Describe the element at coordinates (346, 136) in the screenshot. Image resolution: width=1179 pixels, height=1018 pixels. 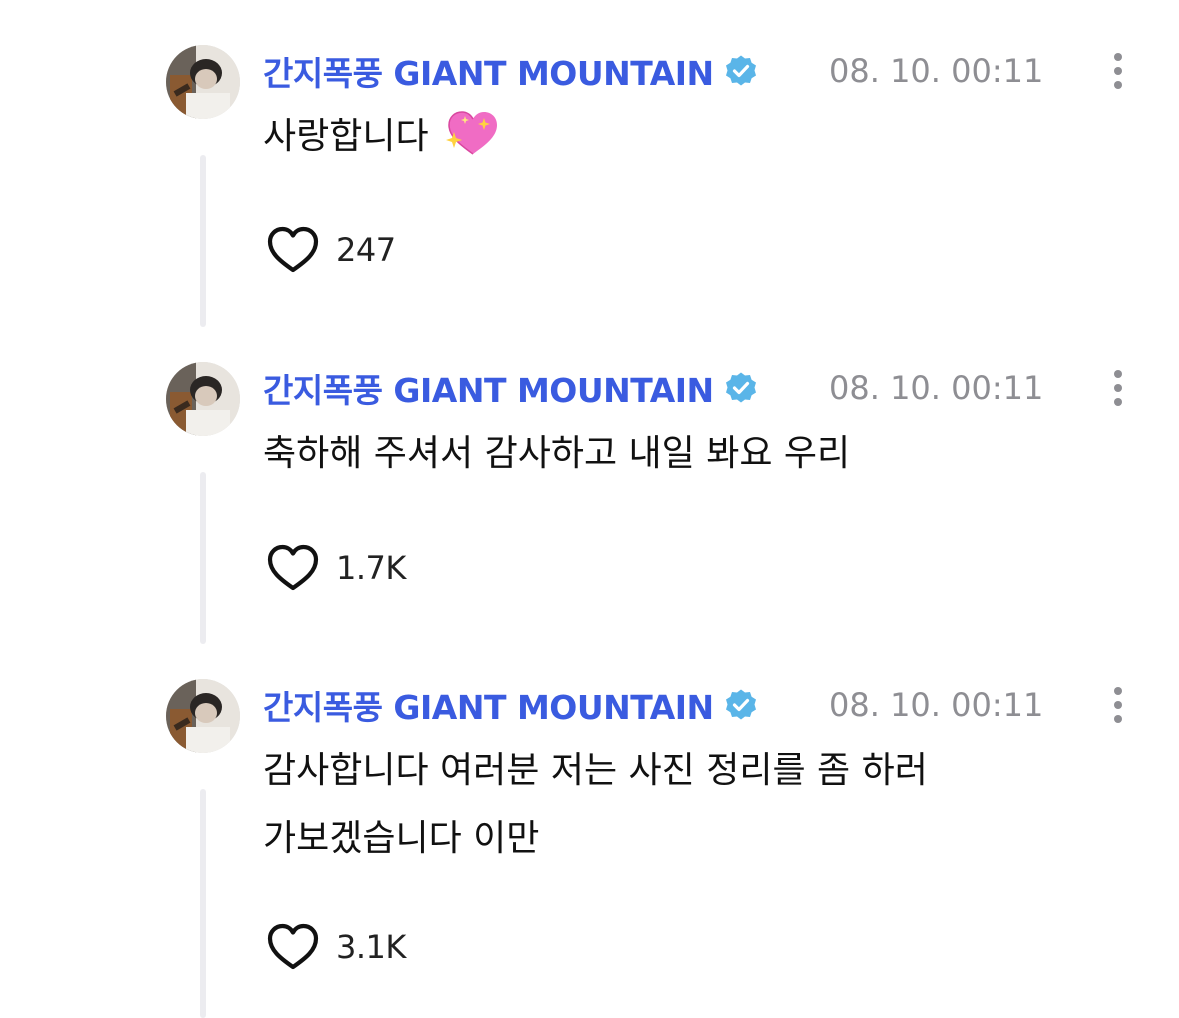
I see `post-text: 사랑합니다` at that location.